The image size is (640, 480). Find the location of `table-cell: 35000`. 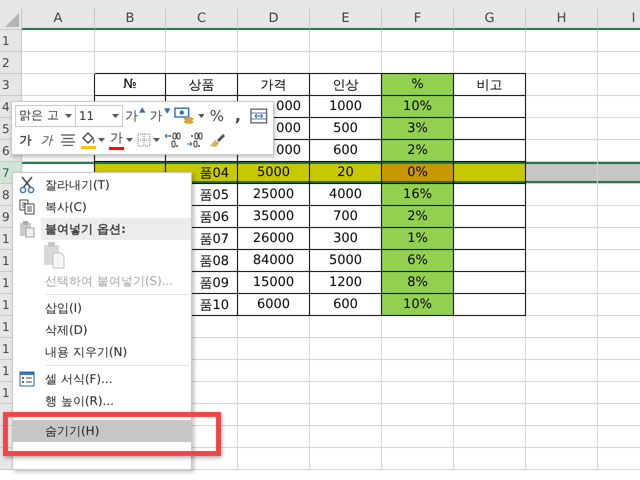

table-cell: 35000 is located at coordinates (274, 217).